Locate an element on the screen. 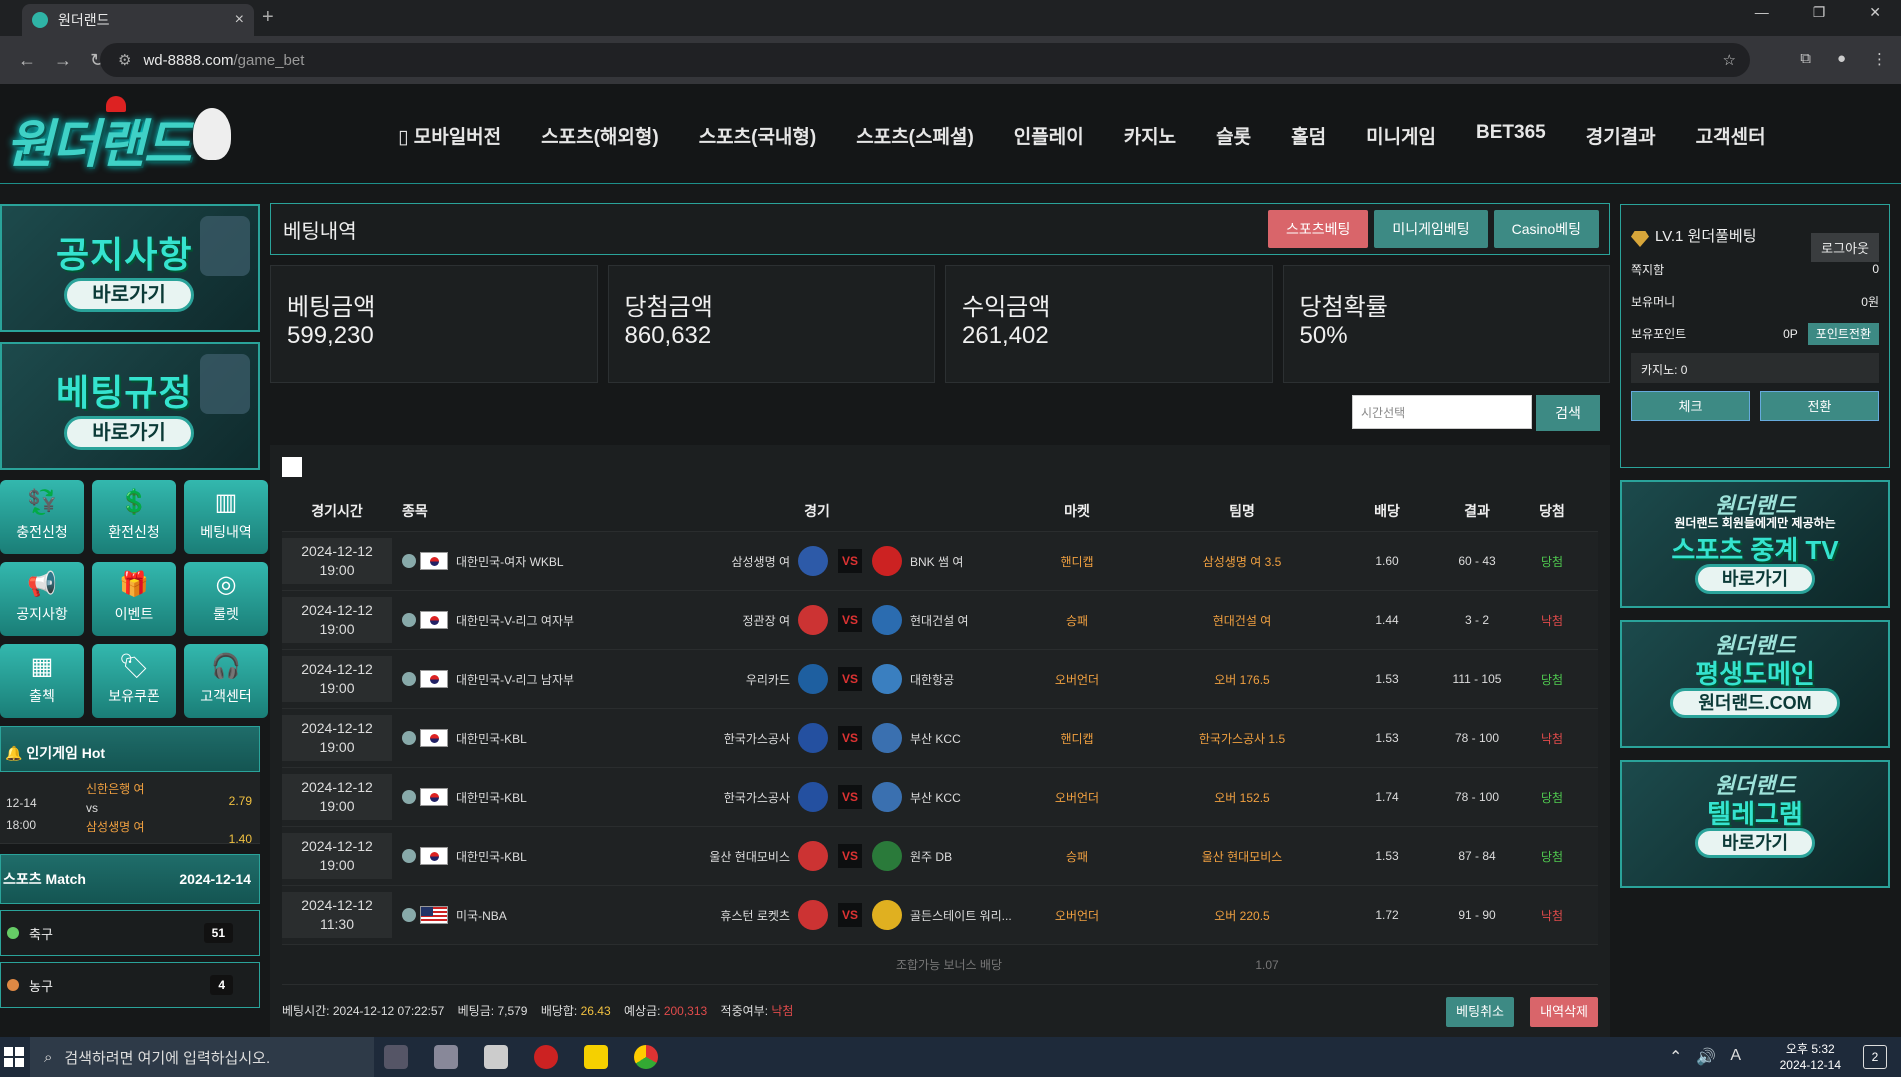  notice-banner: 공지사항 바로가기 is located at coordinates (130, 268).